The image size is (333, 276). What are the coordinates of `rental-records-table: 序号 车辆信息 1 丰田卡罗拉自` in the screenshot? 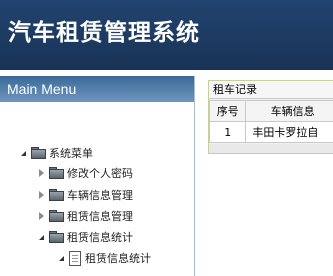 It's located at (271, 121).